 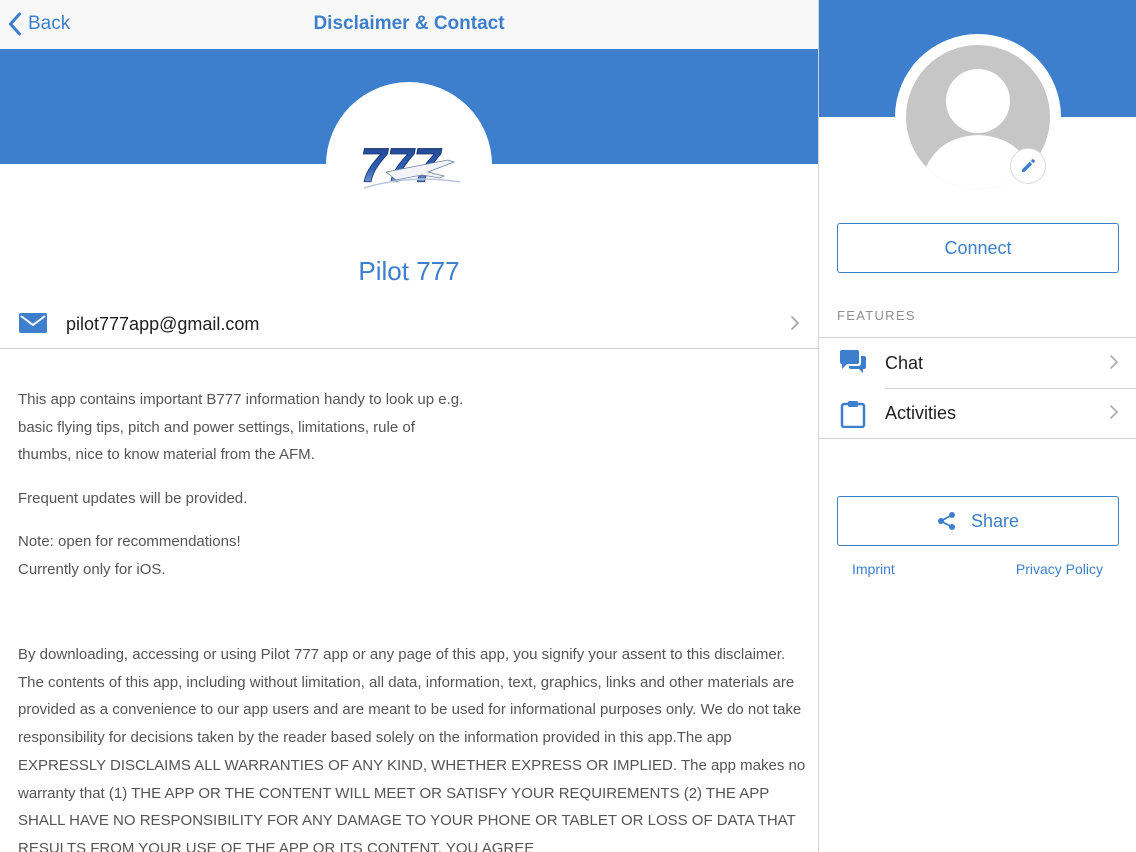 What do you see at coordinates (92, 569) in the screenshot?
I see `description-line: Currently only for iOS.` at bounding box center [92, 569].